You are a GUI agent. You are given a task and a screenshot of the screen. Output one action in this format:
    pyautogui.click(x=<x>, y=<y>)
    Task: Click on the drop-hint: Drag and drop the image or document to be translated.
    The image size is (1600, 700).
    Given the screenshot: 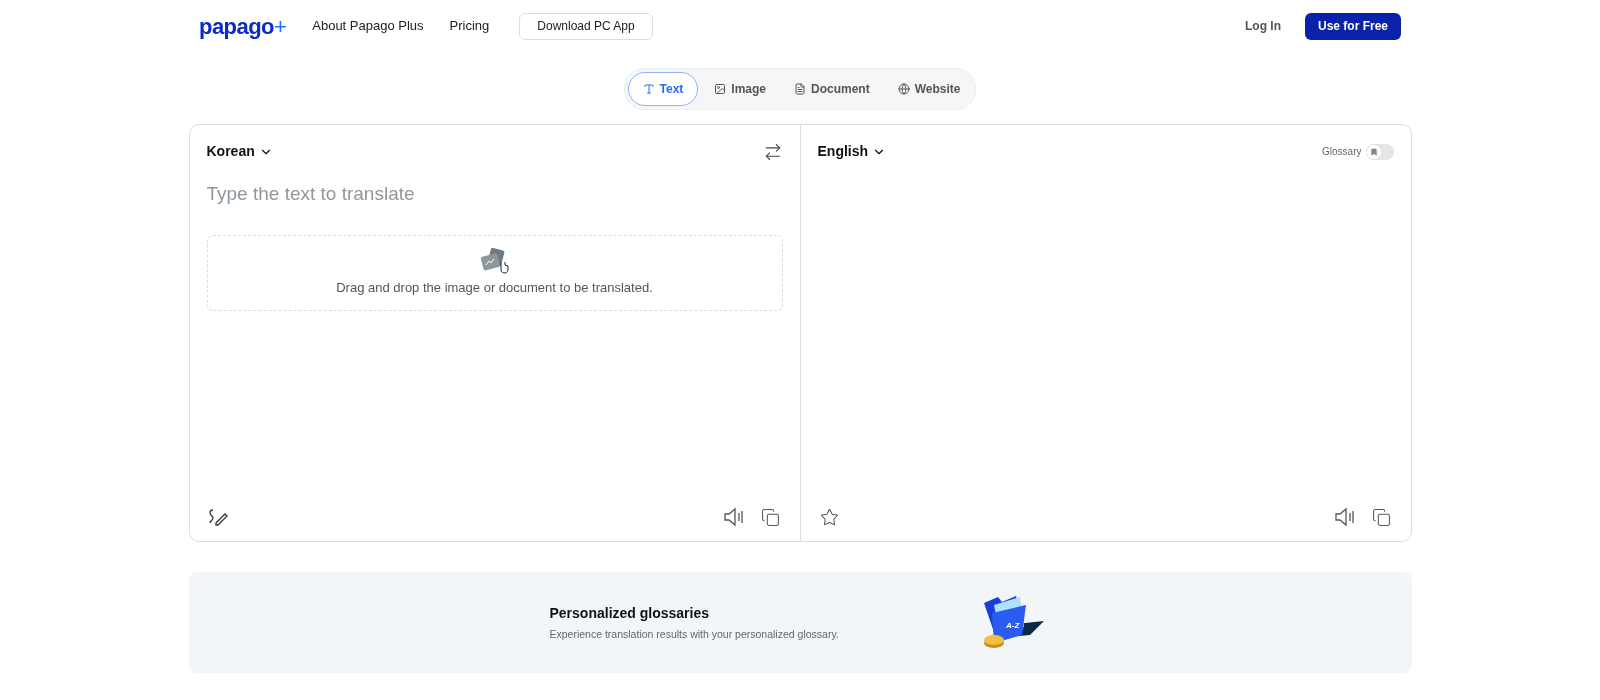 What is the action you would take?
    pyautogui.click(x=494, y=287)
    